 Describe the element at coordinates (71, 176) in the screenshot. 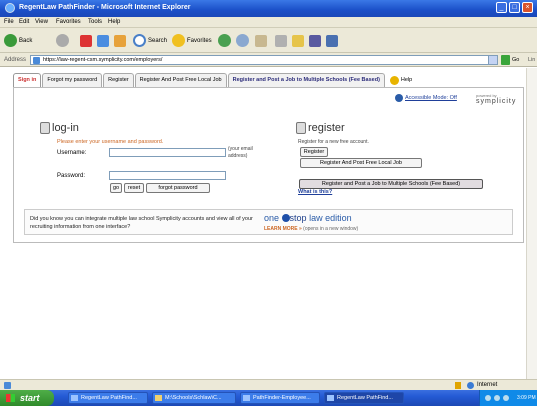

I see `password-label: Password:` at that location.